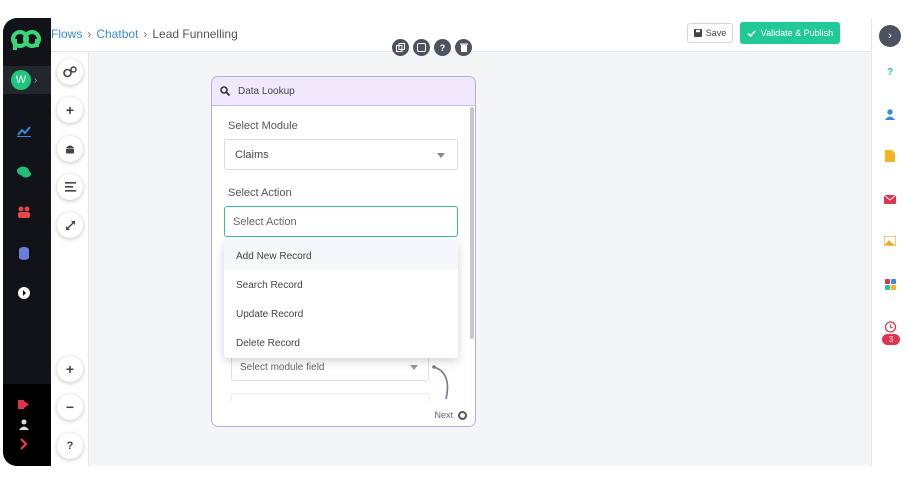  What do you see at coordinates (341, 313) in the screenshot?
I see `dropdown-option-update: Update Record` at bounding box center [341, 313].